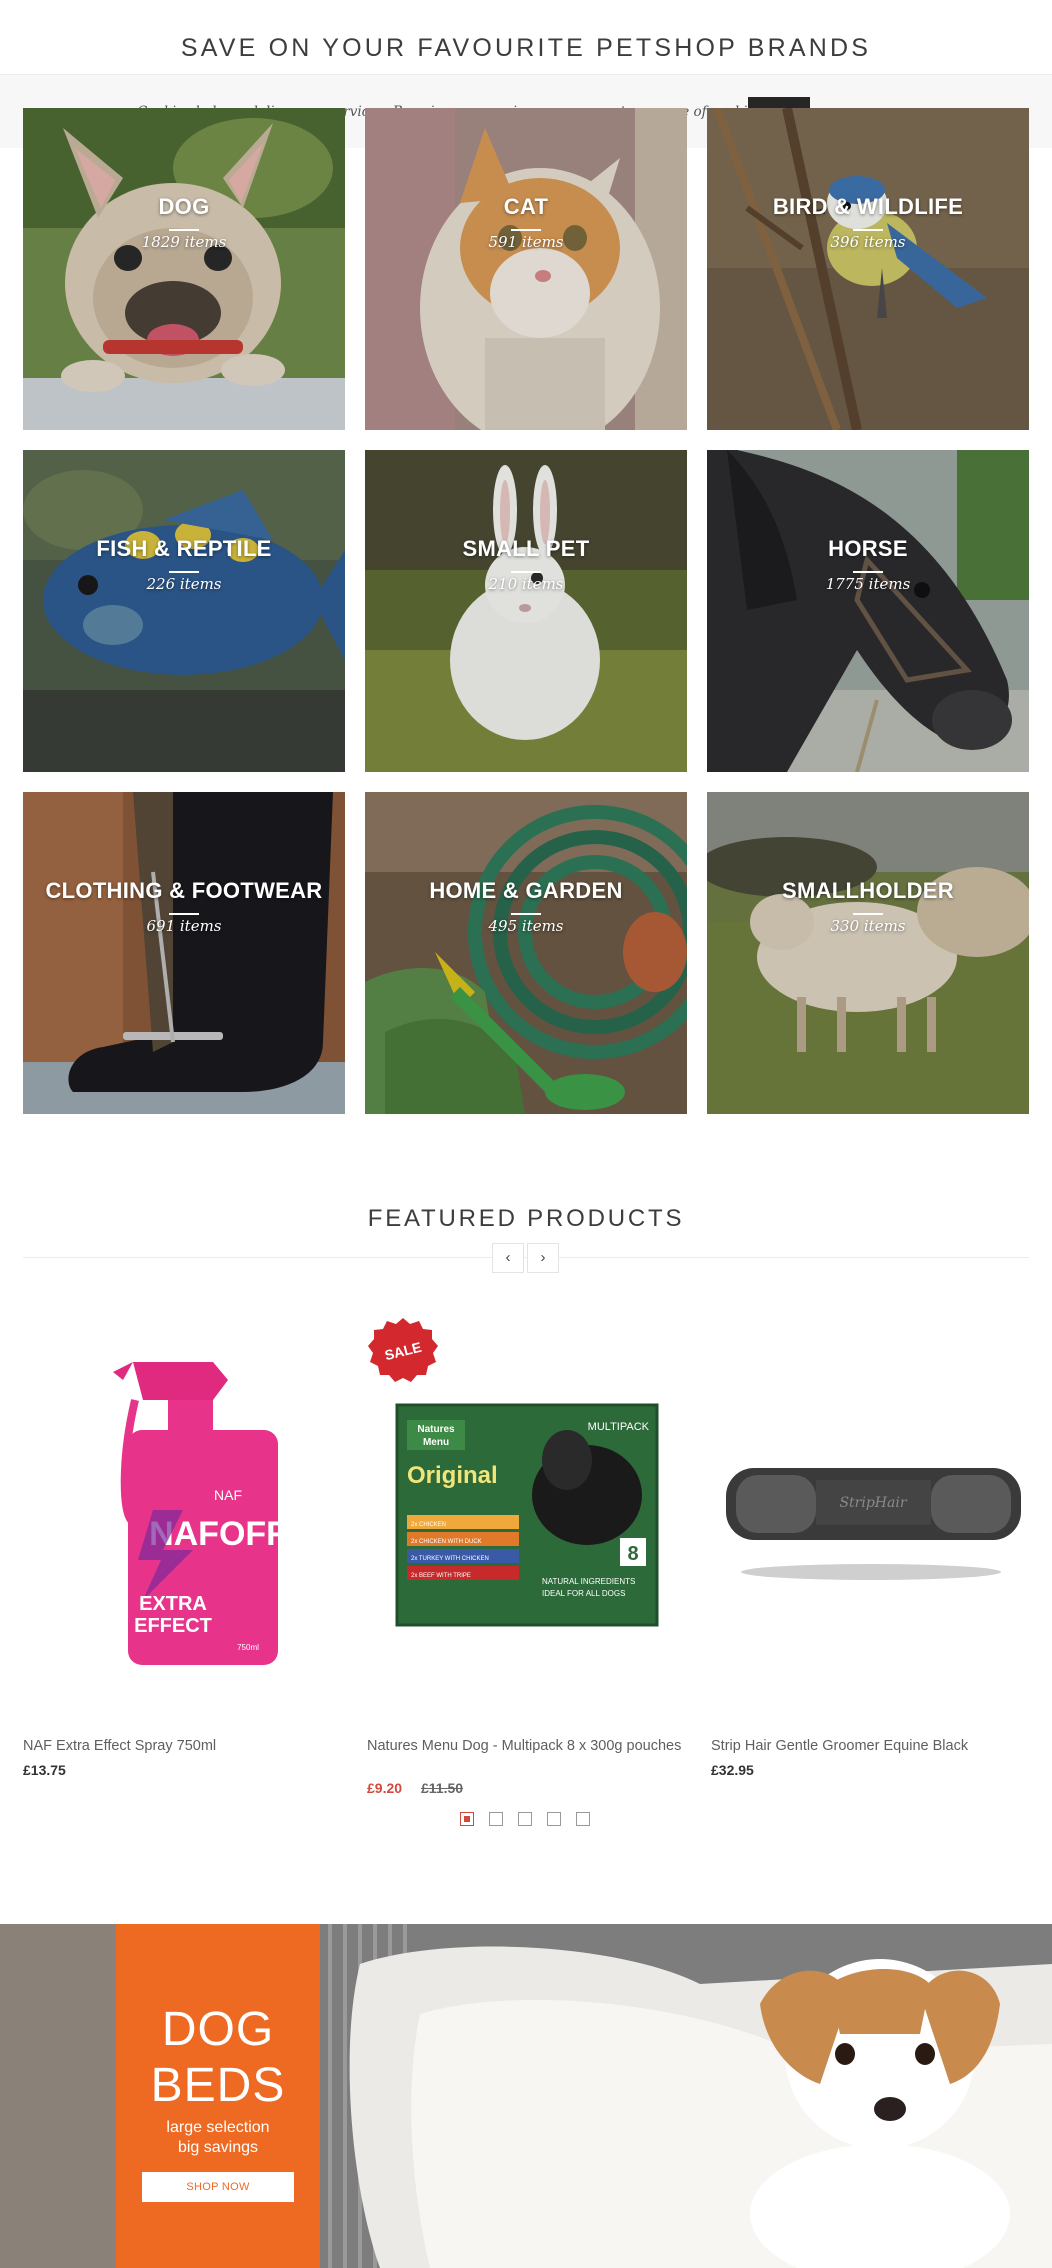  I want to click on svg-text: Natures, so click(436, 1429).